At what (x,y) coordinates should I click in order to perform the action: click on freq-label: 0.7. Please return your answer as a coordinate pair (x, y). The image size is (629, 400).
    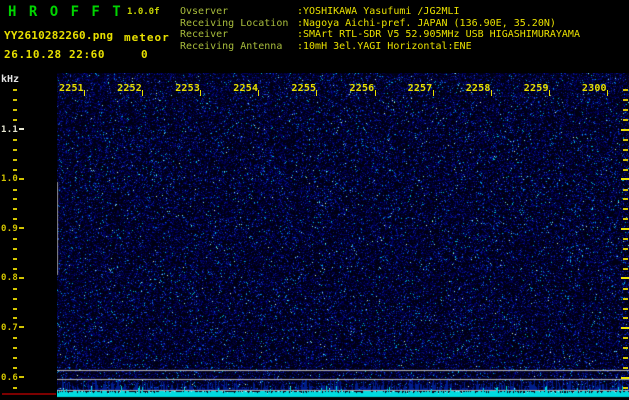
    Looking at the image, I should click on (13, 327).